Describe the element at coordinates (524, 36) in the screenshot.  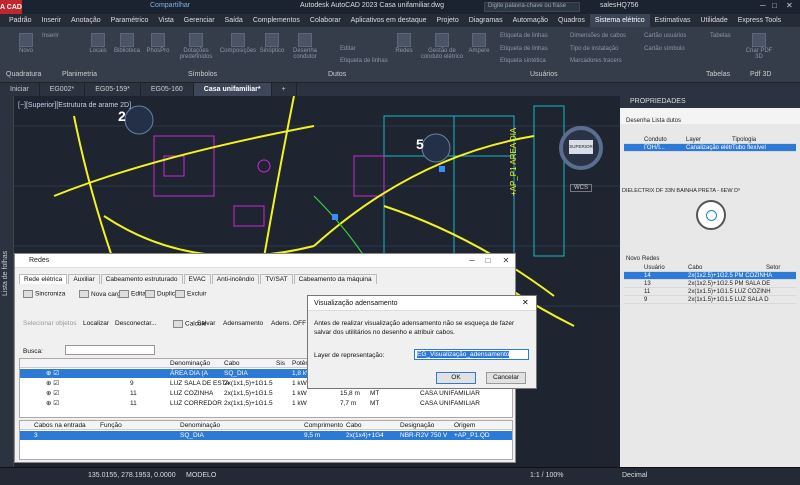
I see `ribbon-small-etiqueta-2: Etiqueta de linhas` at that location.